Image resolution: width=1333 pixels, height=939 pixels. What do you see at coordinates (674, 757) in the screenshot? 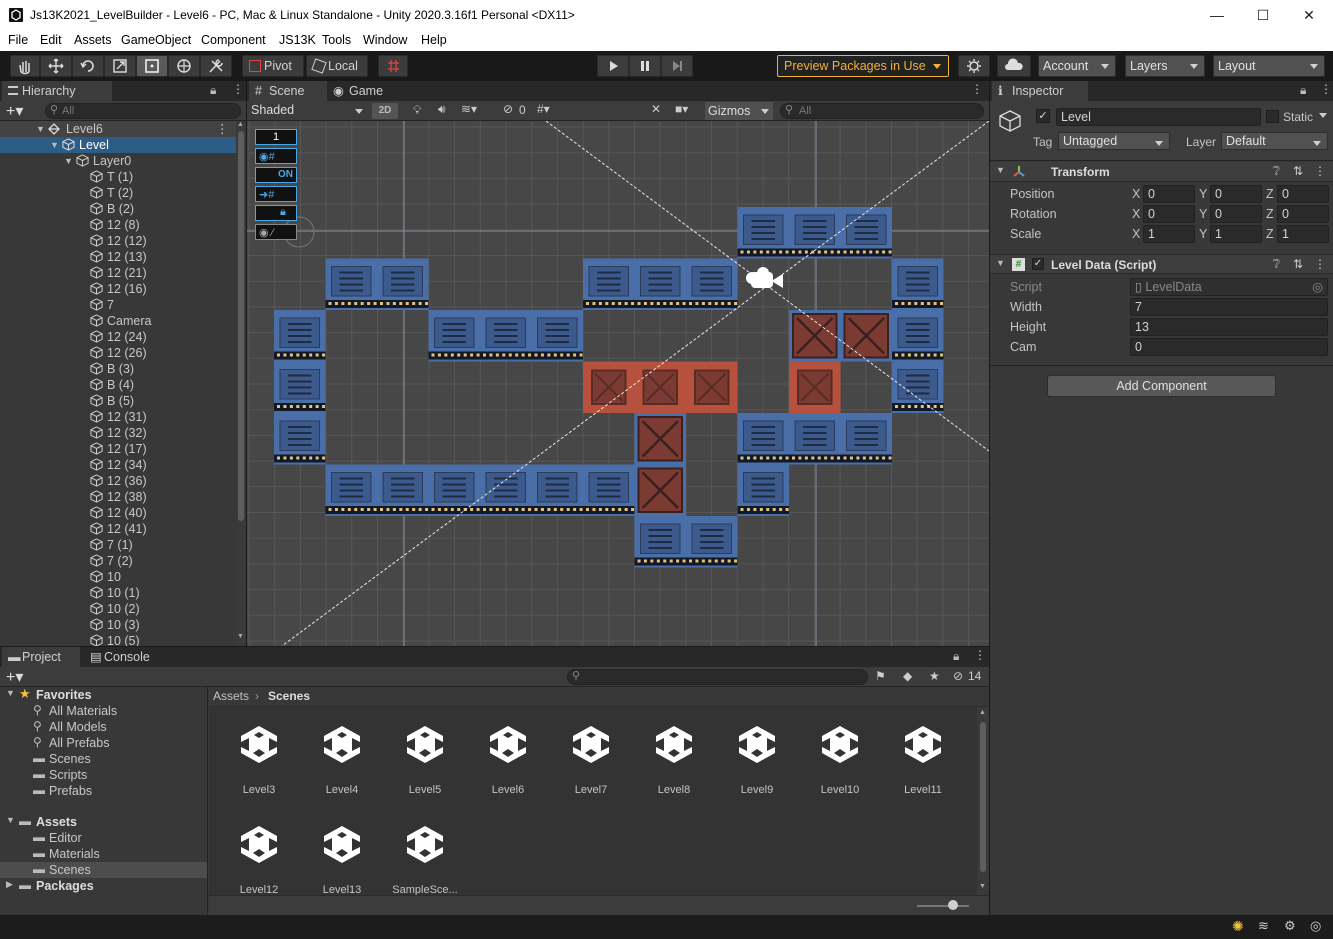
I see `scene-asset: Level8` at bounding box center [674, 757].